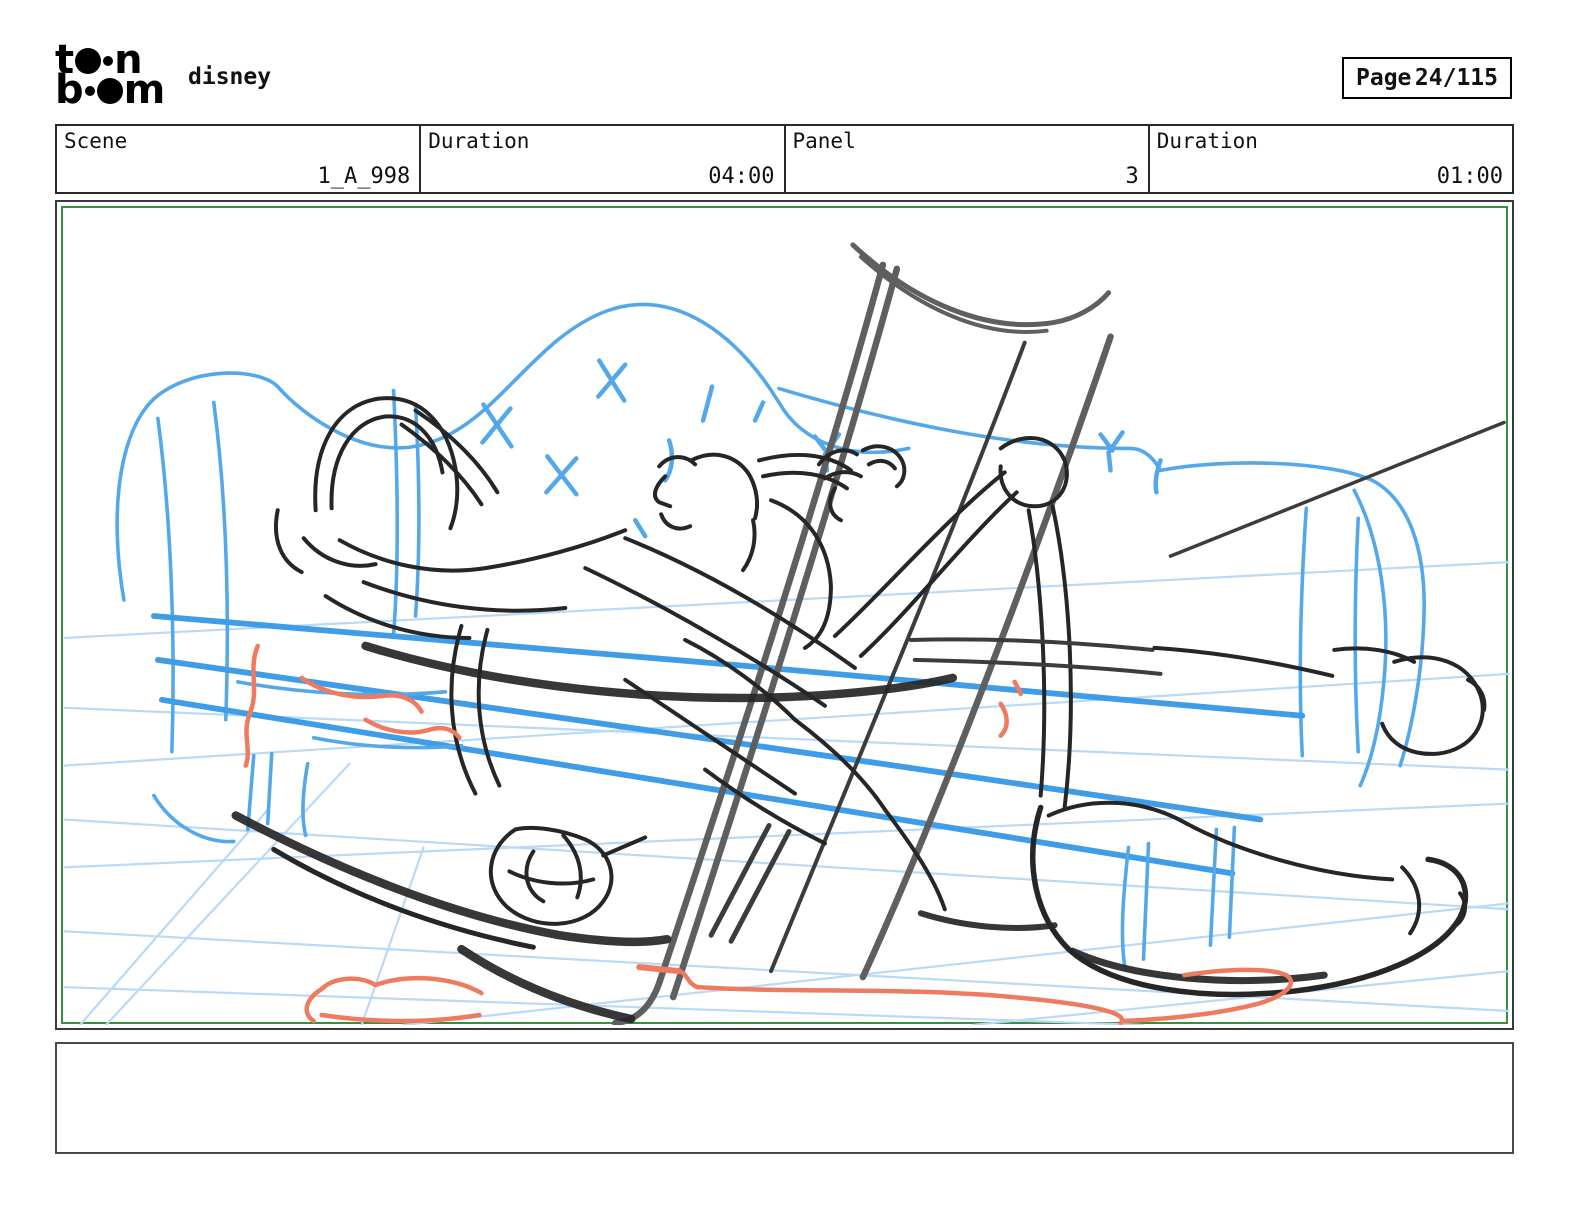  I want to click on info-cell-scene: Scene 1_A_998, so click(238, 159).